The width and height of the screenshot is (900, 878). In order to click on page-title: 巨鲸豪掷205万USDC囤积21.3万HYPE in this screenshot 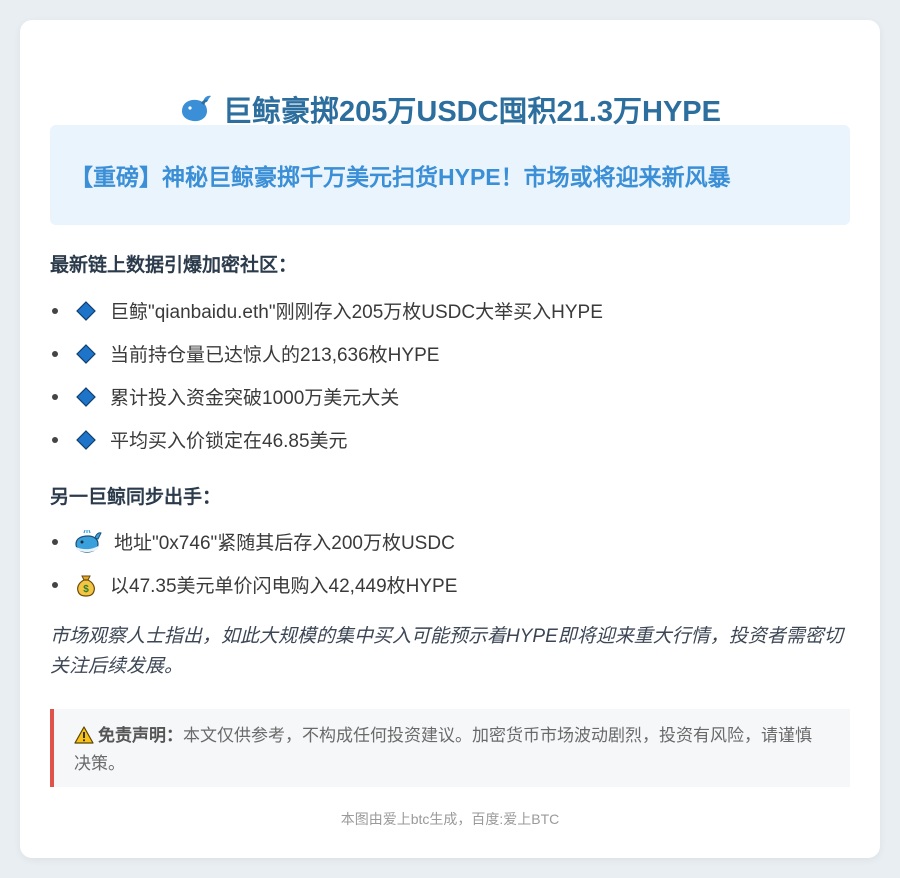, I will do `click(450, 109)`.